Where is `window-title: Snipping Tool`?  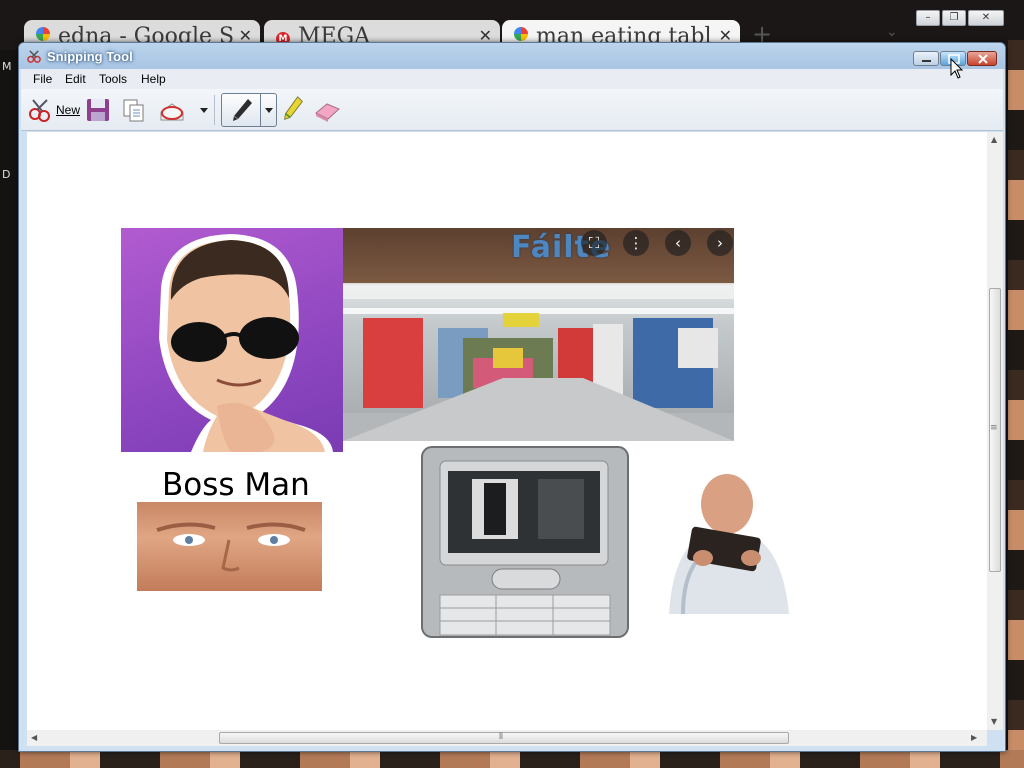 window-title: Snipping Tool is located at coordinates (90, 56).